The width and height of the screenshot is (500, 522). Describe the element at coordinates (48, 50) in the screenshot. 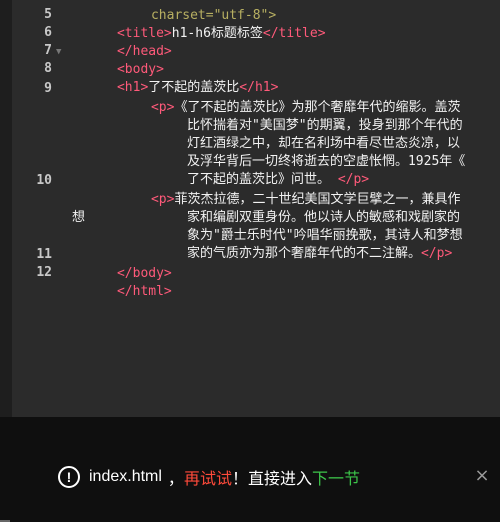

I see `line-number: 7` at that location.